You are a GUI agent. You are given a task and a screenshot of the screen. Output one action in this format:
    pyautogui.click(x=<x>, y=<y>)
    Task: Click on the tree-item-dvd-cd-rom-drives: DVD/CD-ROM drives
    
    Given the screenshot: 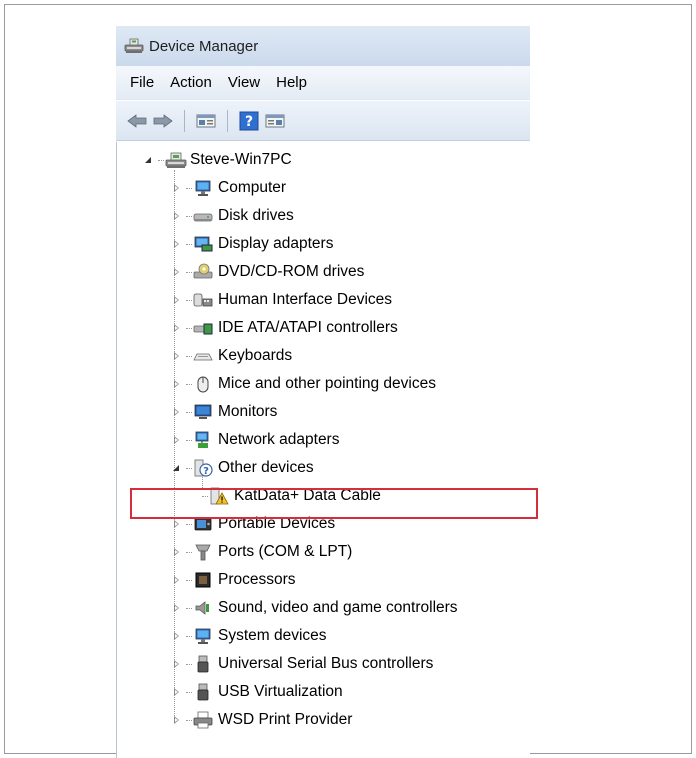 What is the action you would take?
    pyautogui.click(x=268, y=272)
    